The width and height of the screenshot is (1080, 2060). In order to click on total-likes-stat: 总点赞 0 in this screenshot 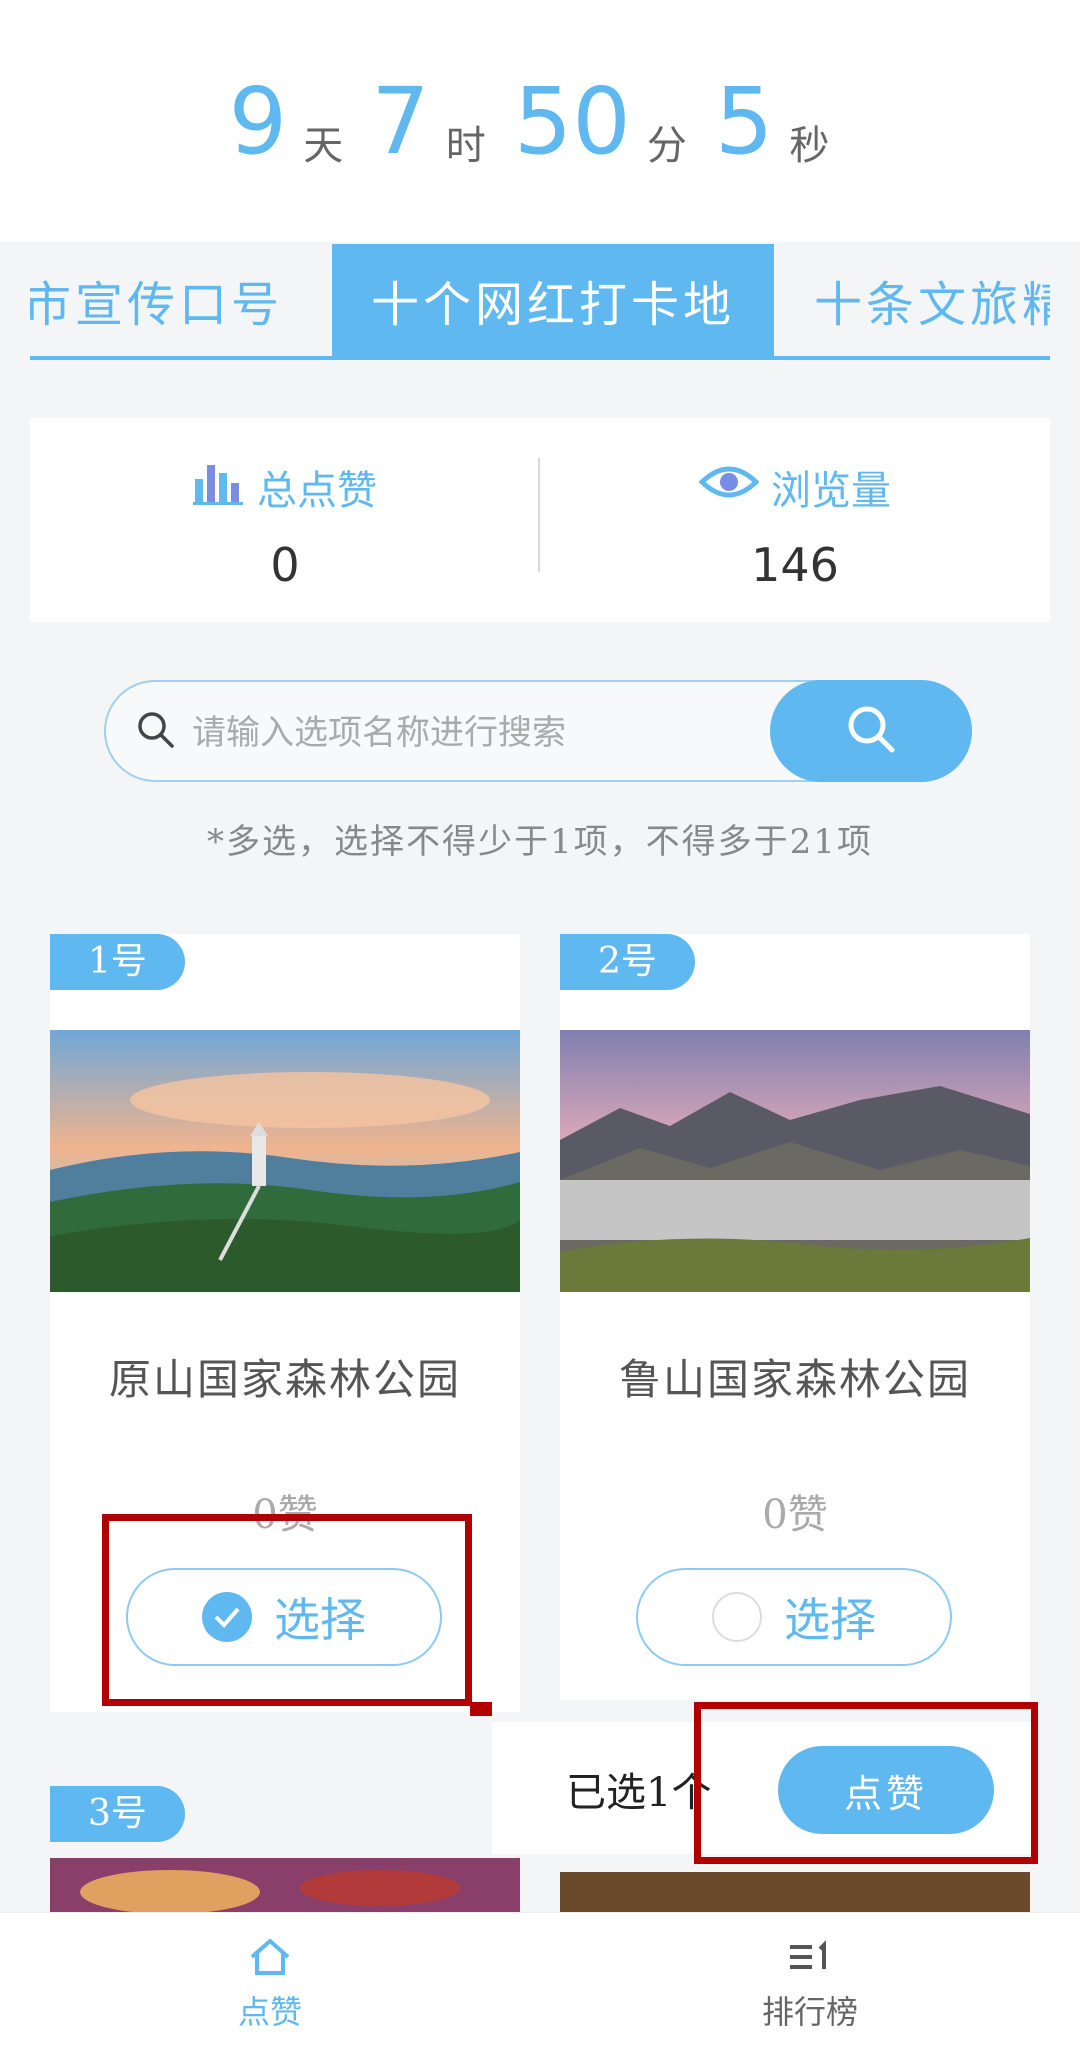, I will do `click(285, 525)`.